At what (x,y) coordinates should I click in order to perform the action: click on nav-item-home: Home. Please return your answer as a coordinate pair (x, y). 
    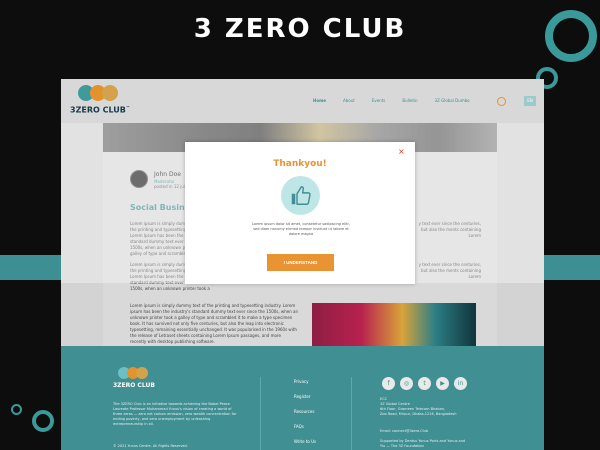
    Looking at the image, I should click on (319, 100).